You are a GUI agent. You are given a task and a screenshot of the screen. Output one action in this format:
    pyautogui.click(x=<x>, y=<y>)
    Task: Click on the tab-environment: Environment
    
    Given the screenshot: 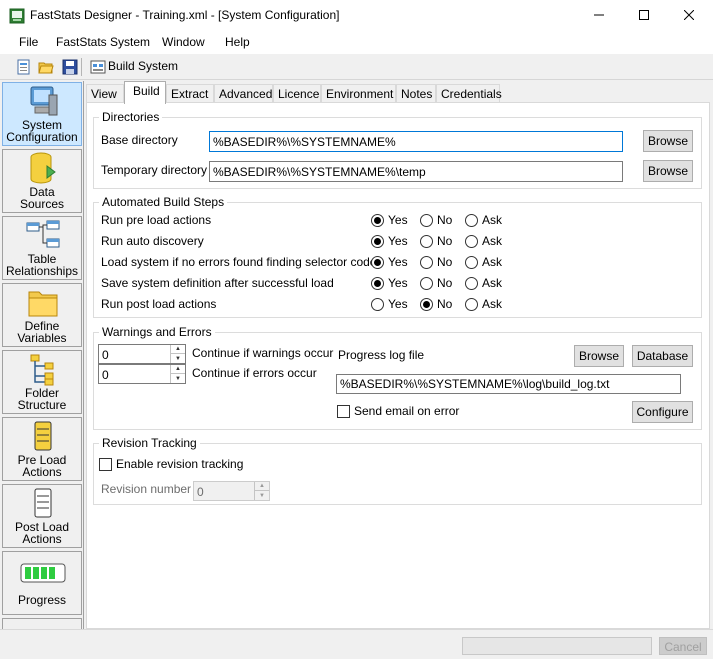 What is the action you would take?
    pyautogui.click(x=358, y=93)
    